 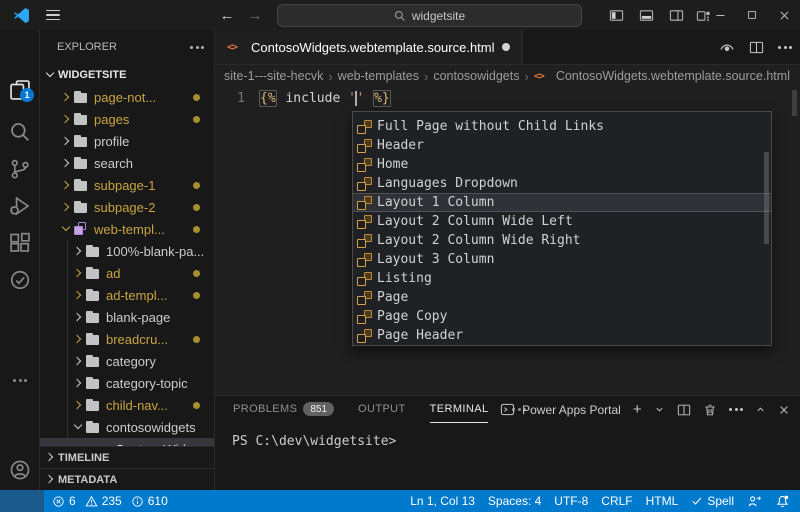 What do you see at coordinates (562, 126) in the screenshot?
I see `suggest-item: Full Page without Child Links` at bounding box center [562, 126].